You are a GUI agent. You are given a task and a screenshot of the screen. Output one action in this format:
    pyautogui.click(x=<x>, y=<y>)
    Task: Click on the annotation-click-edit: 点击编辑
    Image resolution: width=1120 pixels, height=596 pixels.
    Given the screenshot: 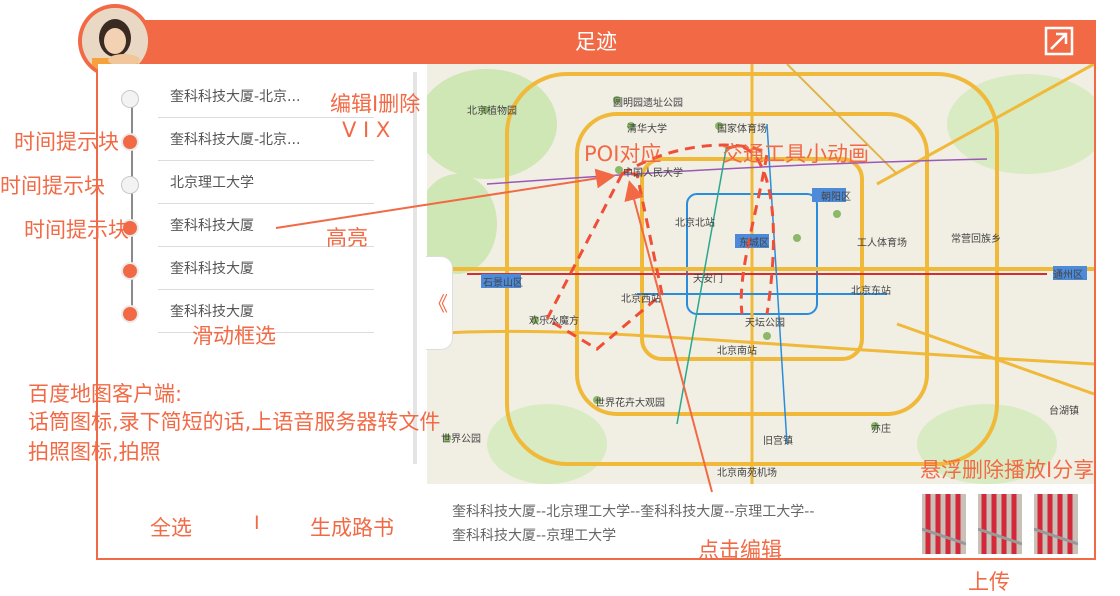 What is the action you would take?
    pyautogui.click(x=740, y=550)
    